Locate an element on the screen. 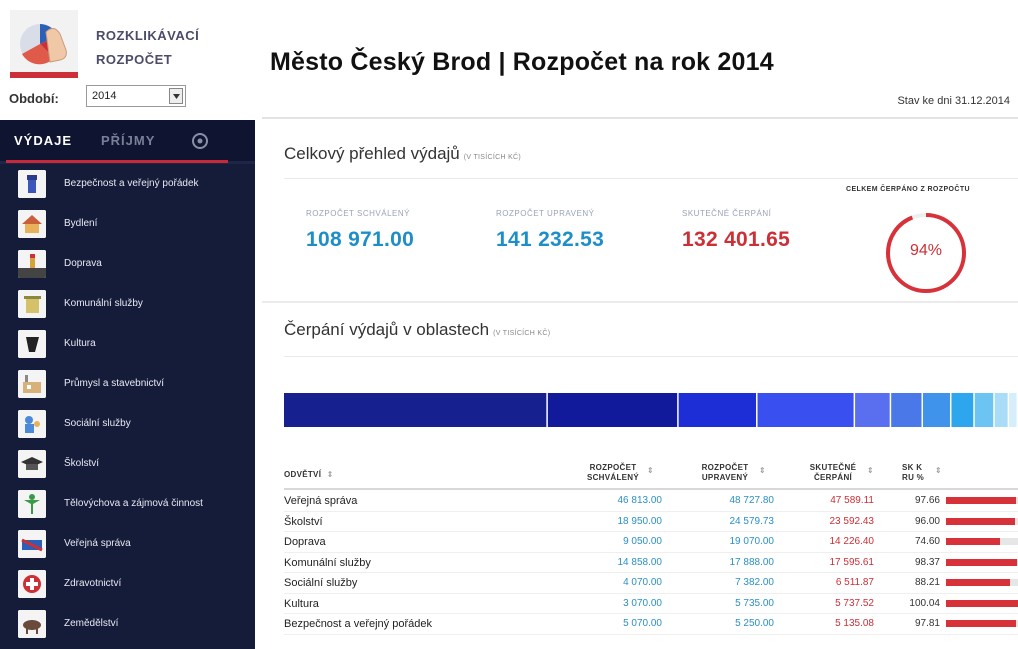  sidebar-item-health: Zdravotnictví is located at coordinates (127, 584).